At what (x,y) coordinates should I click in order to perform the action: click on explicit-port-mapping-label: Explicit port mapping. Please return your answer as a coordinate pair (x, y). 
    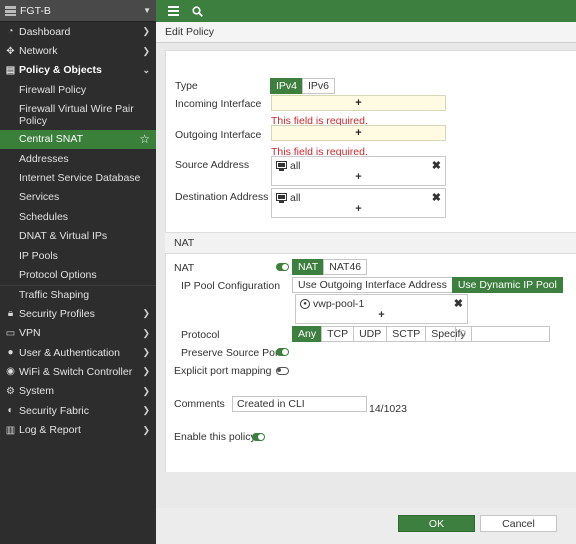
    Looking at the image, I should click on (223, 371).